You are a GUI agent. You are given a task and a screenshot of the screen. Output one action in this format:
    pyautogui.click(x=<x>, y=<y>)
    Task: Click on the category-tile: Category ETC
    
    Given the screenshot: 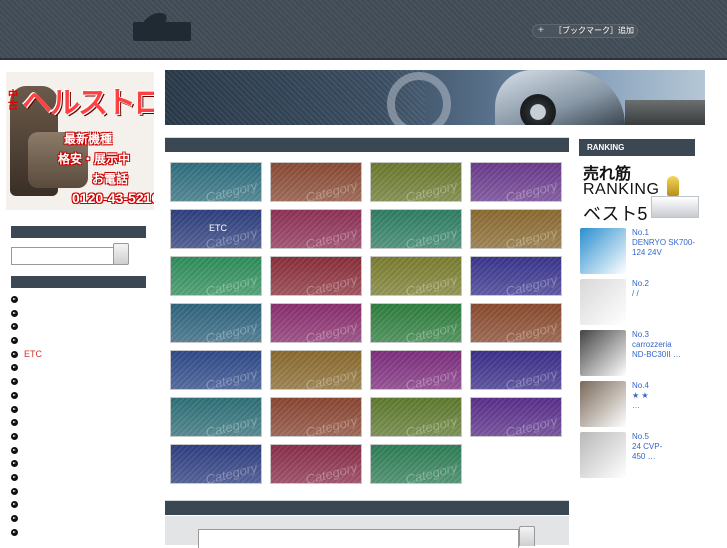 What is the action you would take?
    pyautogui.click(x=216, y=229)
    